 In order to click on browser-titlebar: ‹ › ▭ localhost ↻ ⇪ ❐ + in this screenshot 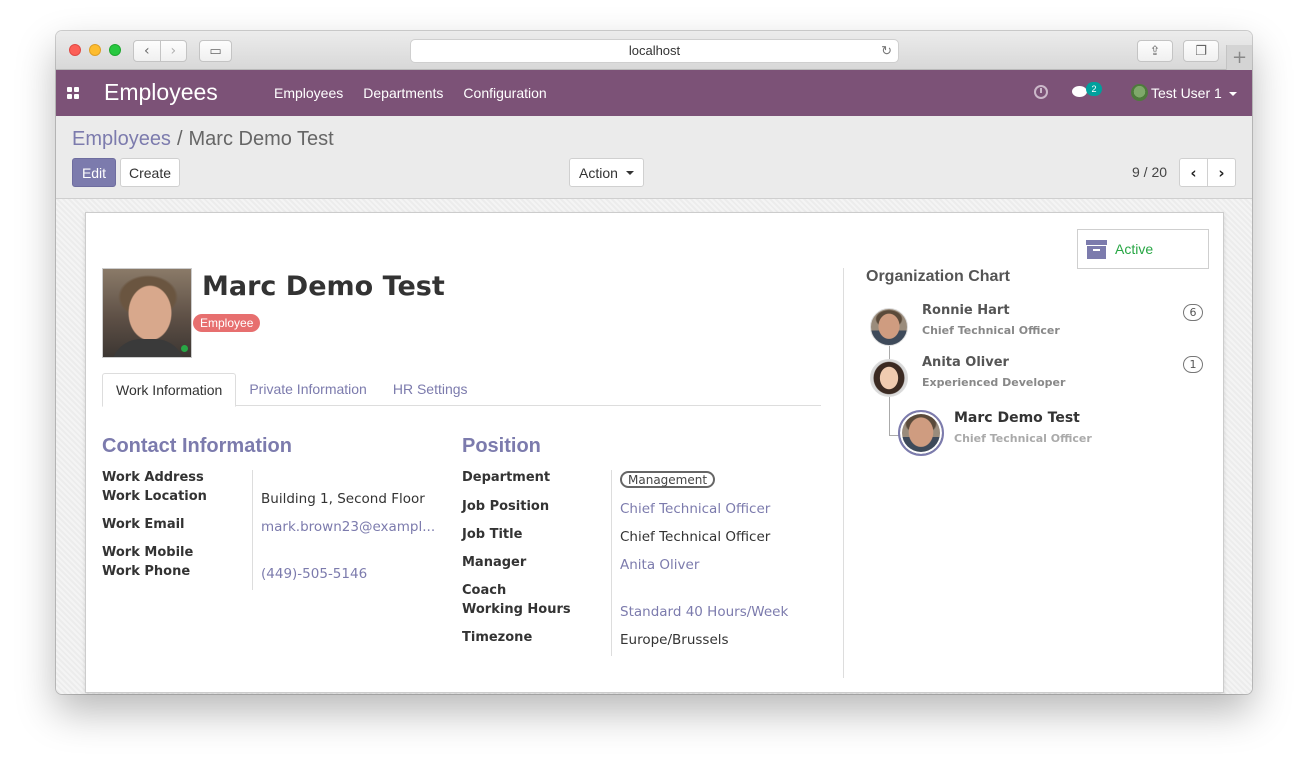, I will do `click(654, 50)`.